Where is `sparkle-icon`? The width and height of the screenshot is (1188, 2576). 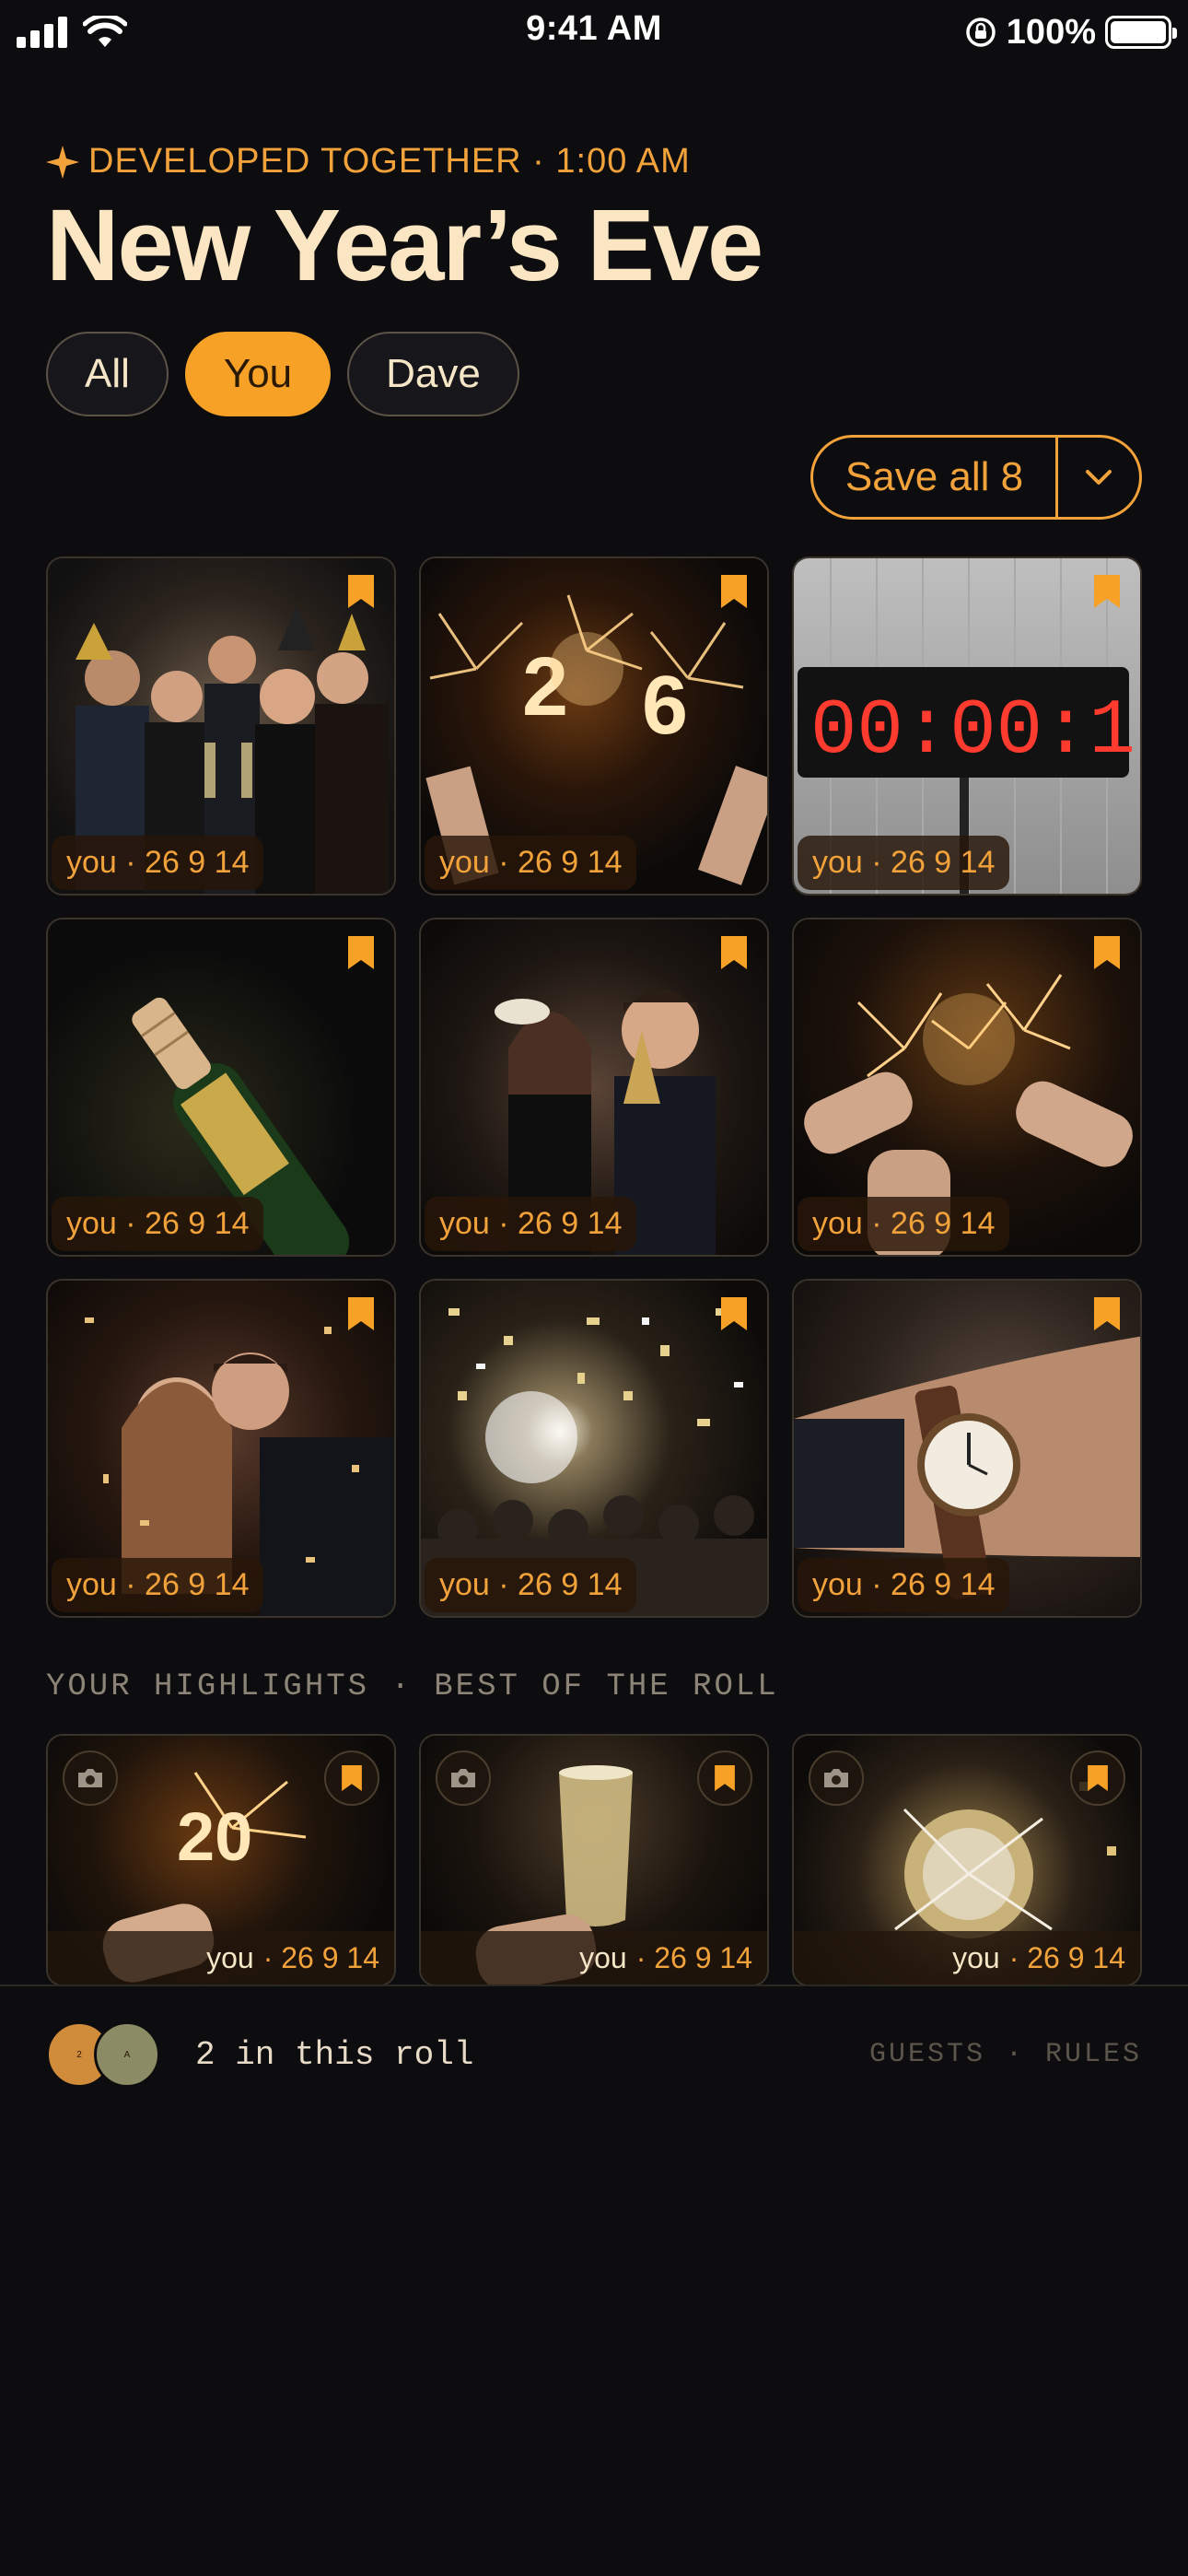
sparkle-icon is located at coordinates (63, 162).